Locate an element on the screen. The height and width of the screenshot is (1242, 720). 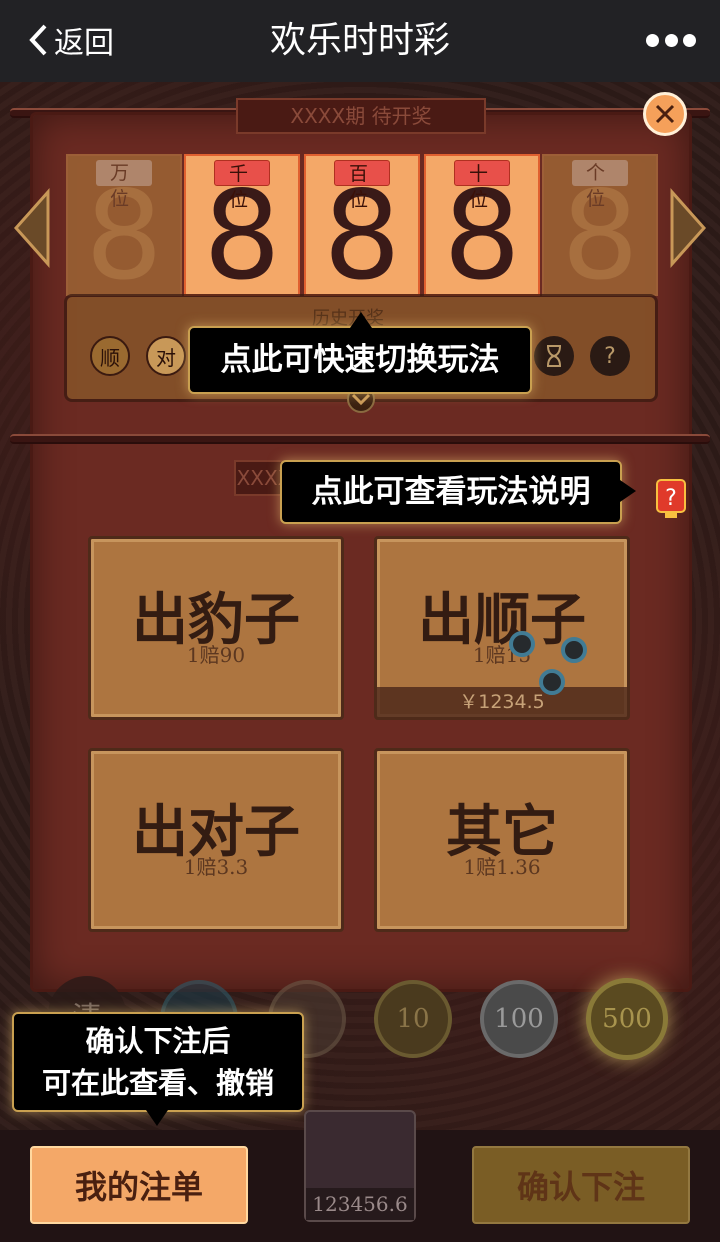
digit-label: 个位 is located at coordinates (600, 185).